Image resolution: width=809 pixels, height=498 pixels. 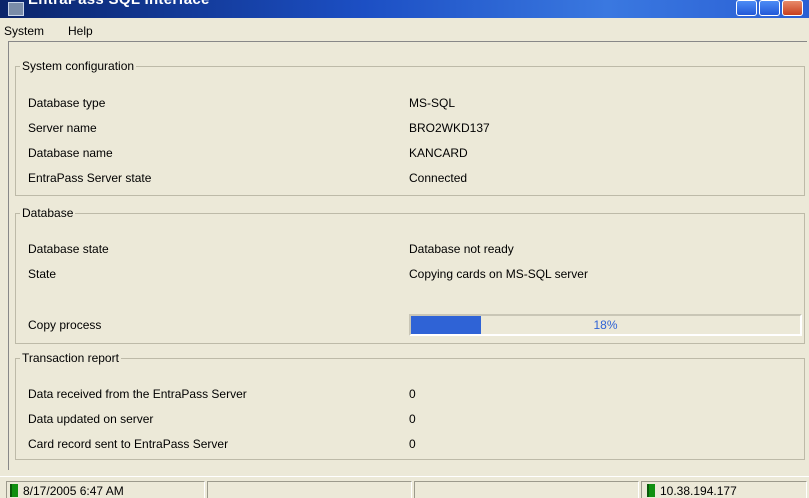 I want to click on database-row-state: Database state Database not ready, so click(x=410, y=251).